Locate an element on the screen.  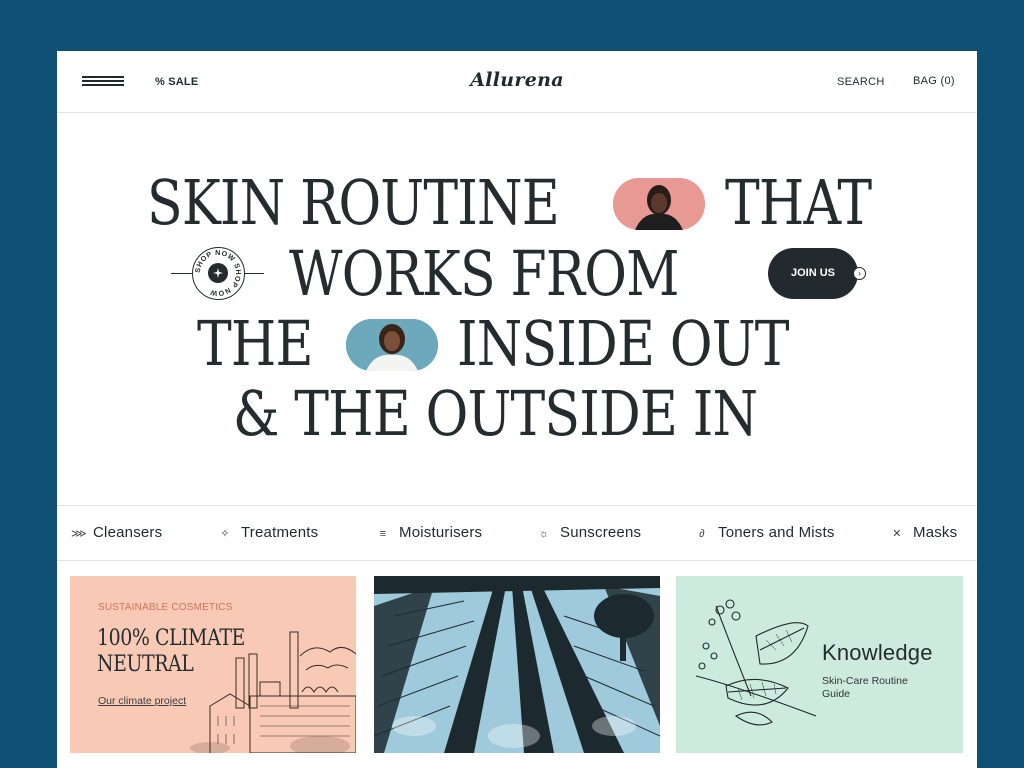
category-toners-and-mists: ∂ Toners and Mists is located at coordinates (765, 532).